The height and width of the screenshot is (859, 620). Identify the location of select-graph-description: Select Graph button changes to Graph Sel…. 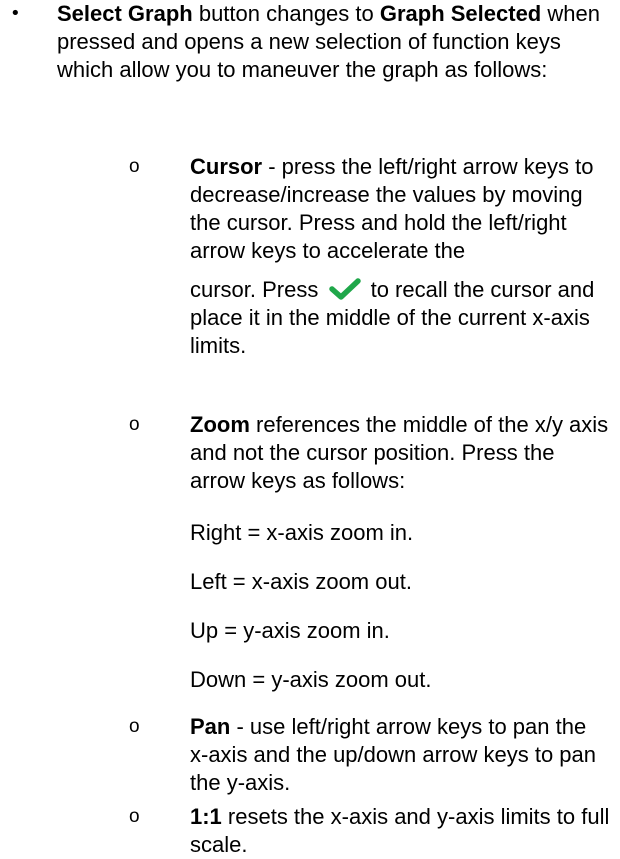
(329, 42).